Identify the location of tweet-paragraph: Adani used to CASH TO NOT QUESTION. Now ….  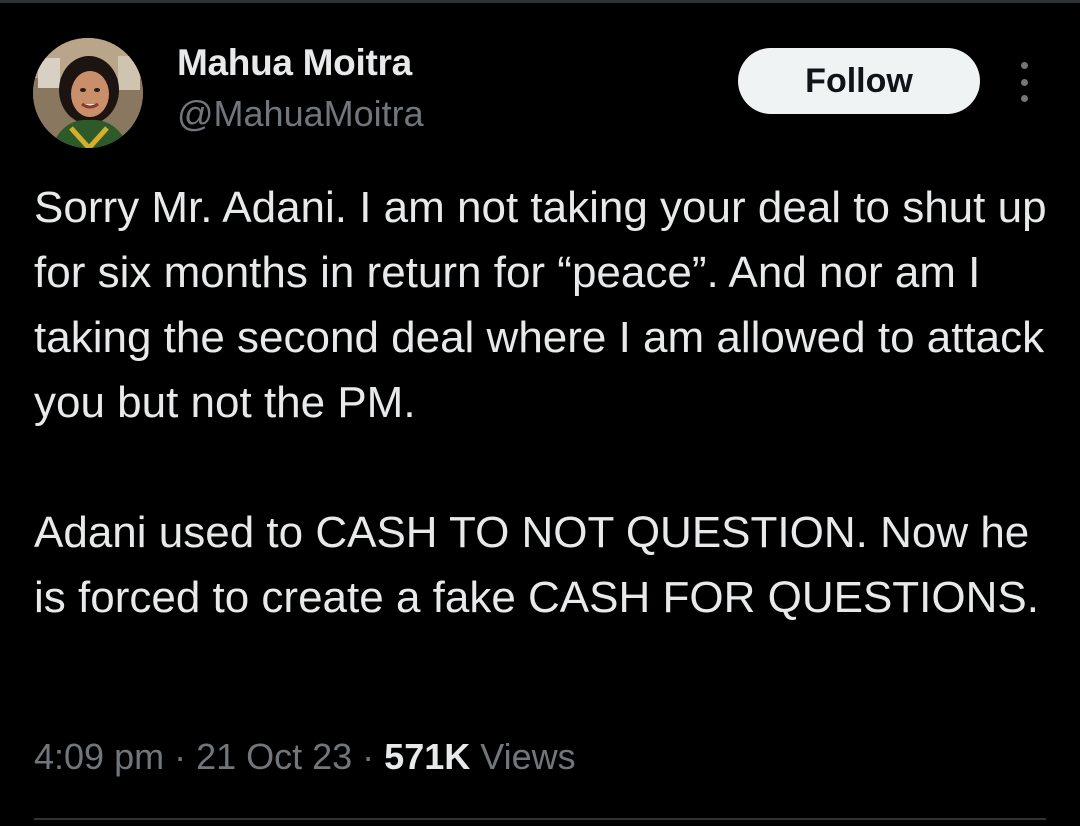
(536, 565).